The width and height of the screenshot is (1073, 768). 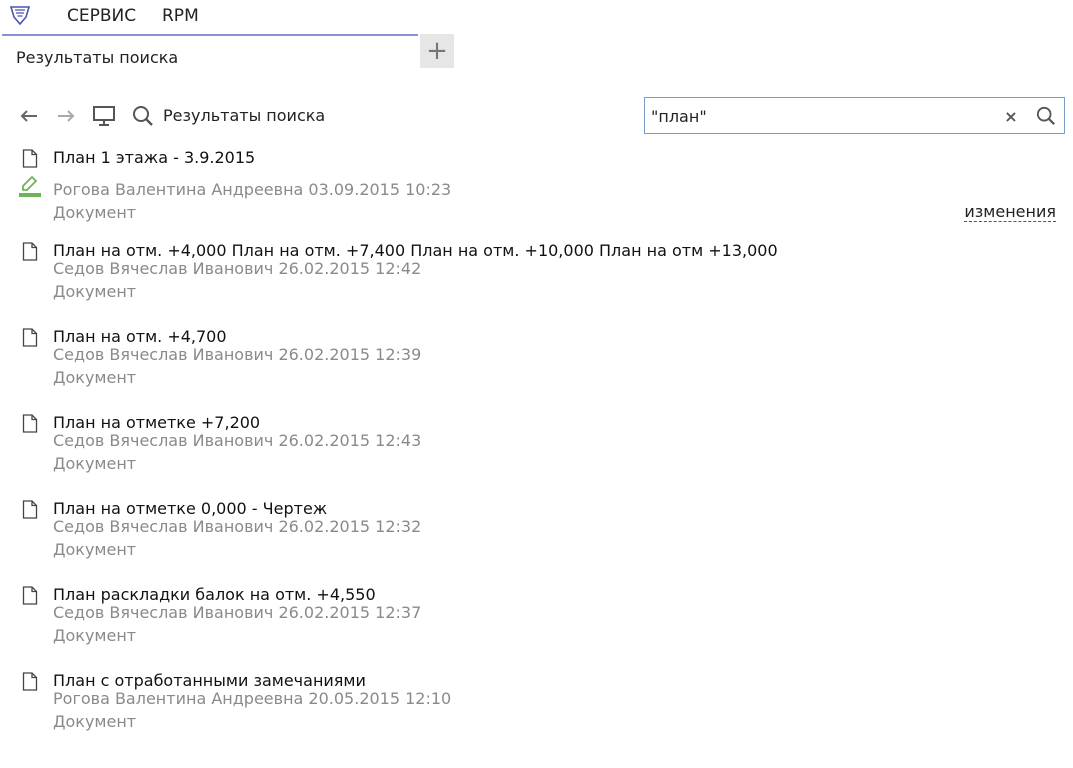 I want to click on result-title: План раскладки балок на отм. +4,550, so click(x=214, y=594).